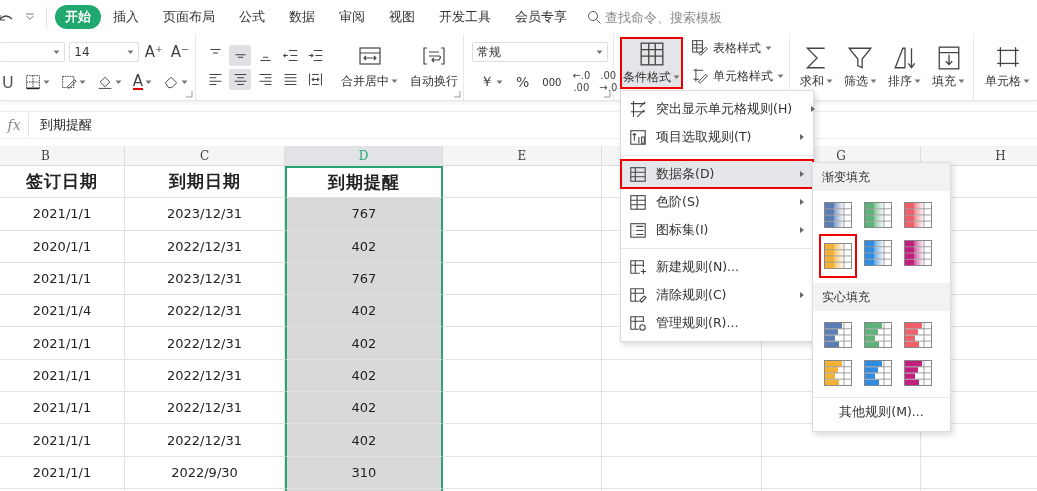 Image resolution: width=1037 pixels, height=491 pixels. Describe the element at coordinates (700, 48) in the screenshot. I see `table-brush-icon` at that location.